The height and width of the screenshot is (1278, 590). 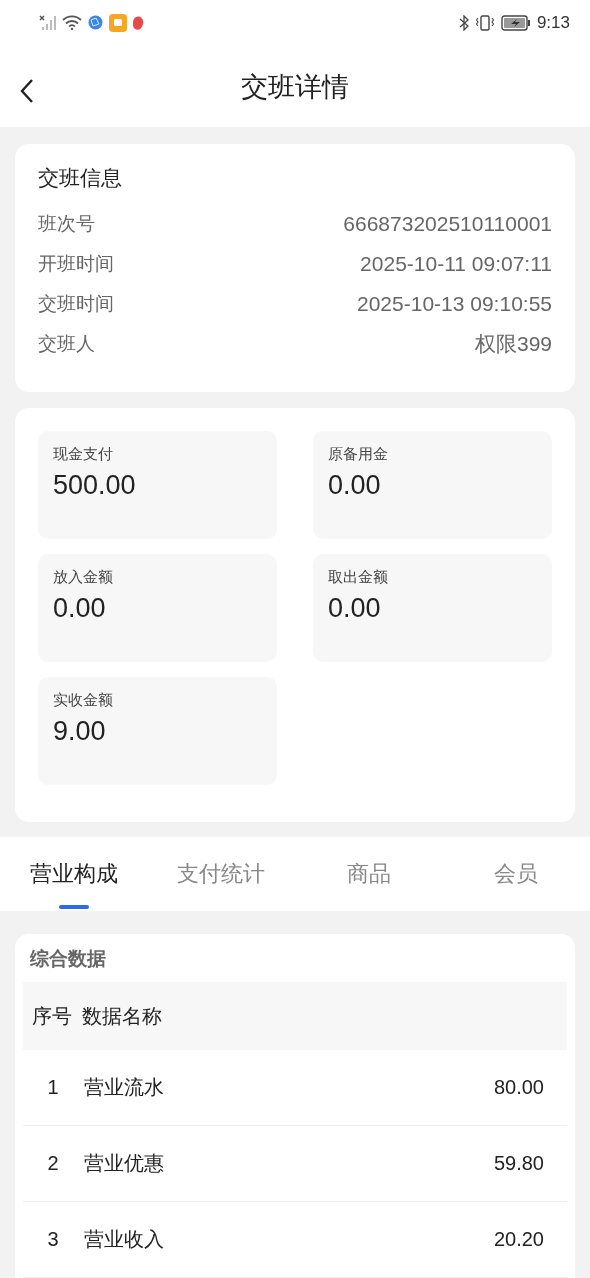 What do you see at coordinates (518, 1087) in the screenshot?
I see `table-cell: 80.00` at bounding box center [518, 1087].